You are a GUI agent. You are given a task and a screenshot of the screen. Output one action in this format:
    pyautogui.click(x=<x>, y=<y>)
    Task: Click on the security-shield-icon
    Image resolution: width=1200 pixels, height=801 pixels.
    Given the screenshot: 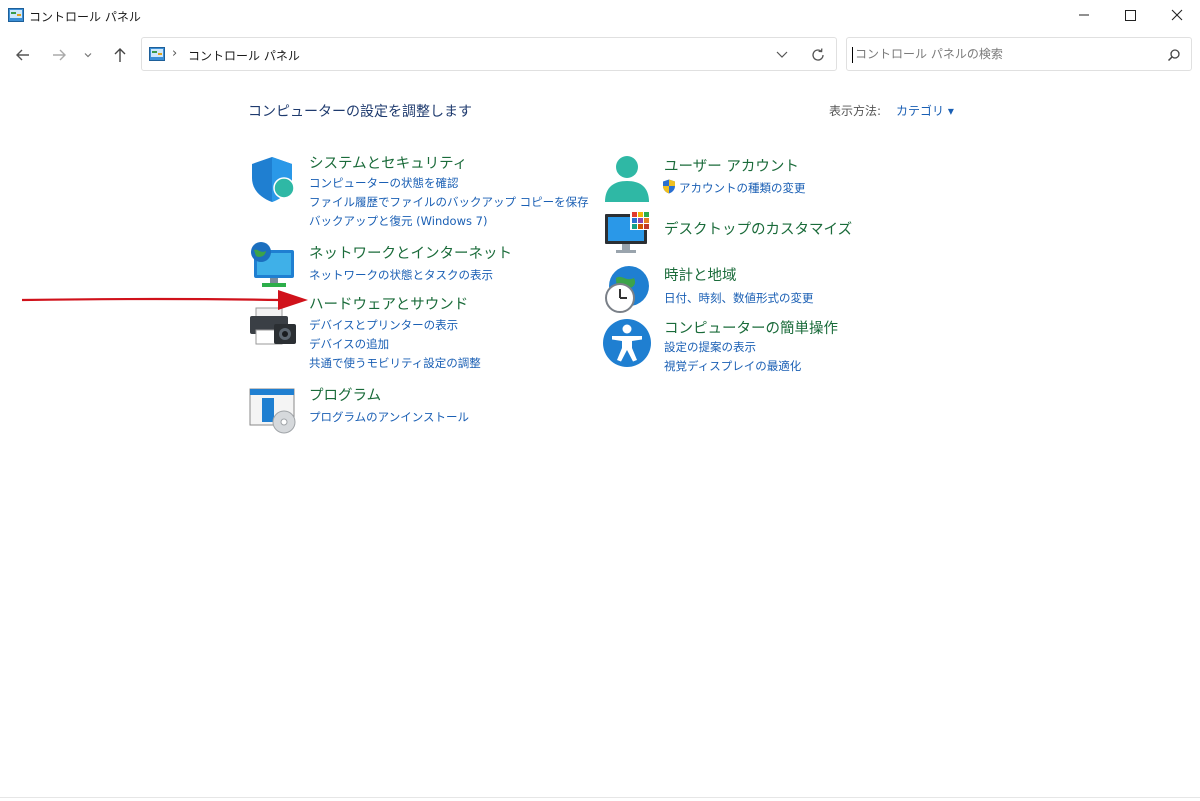 What is the action you would take?
    pyautogui.click(x=273, y=179)
    